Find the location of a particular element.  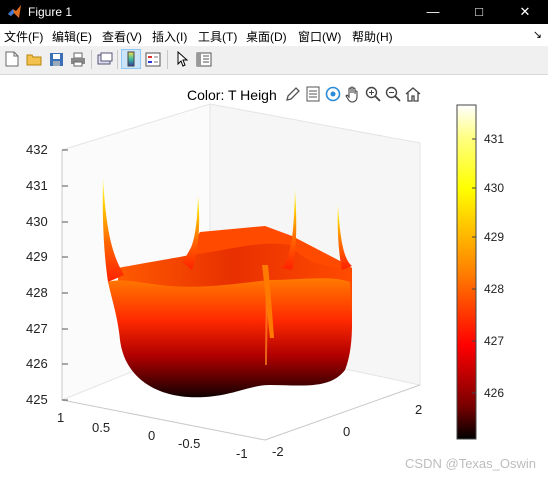

z-tick-label: 428 is located at coordinates (37, 292).